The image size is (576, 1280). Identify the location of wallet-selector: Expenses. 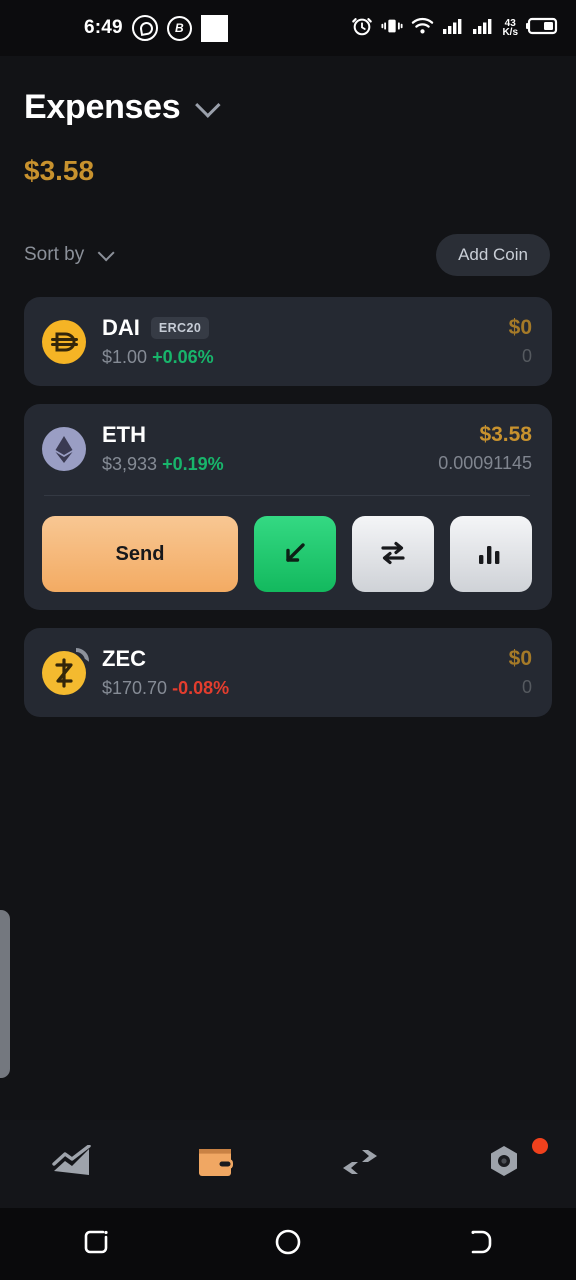
(288, 91).